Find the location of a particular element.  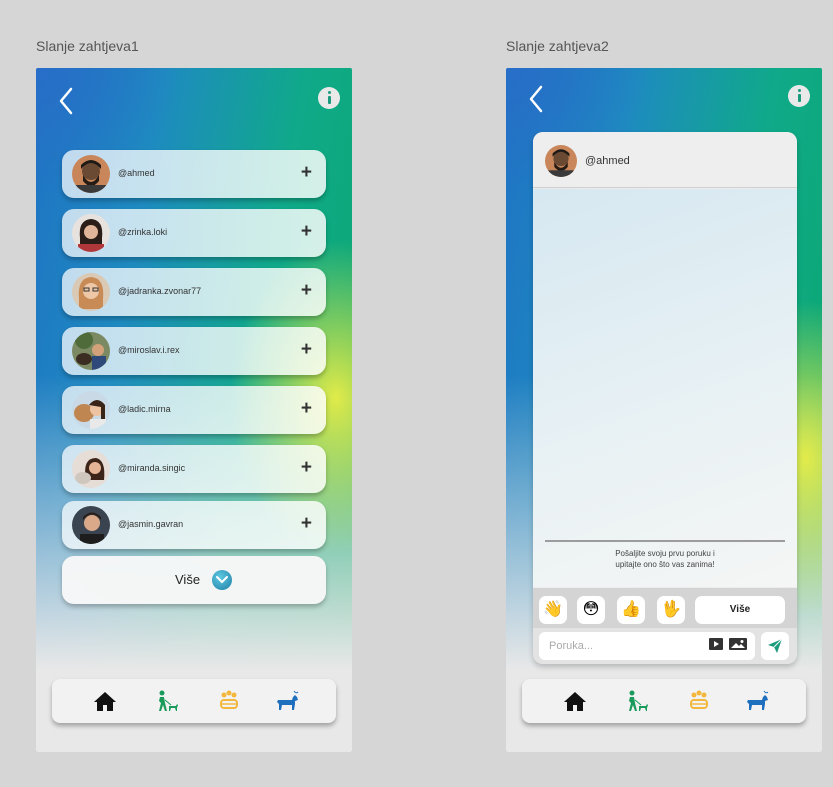

username: @zrinka.loki is located at coordinates (143, 232).